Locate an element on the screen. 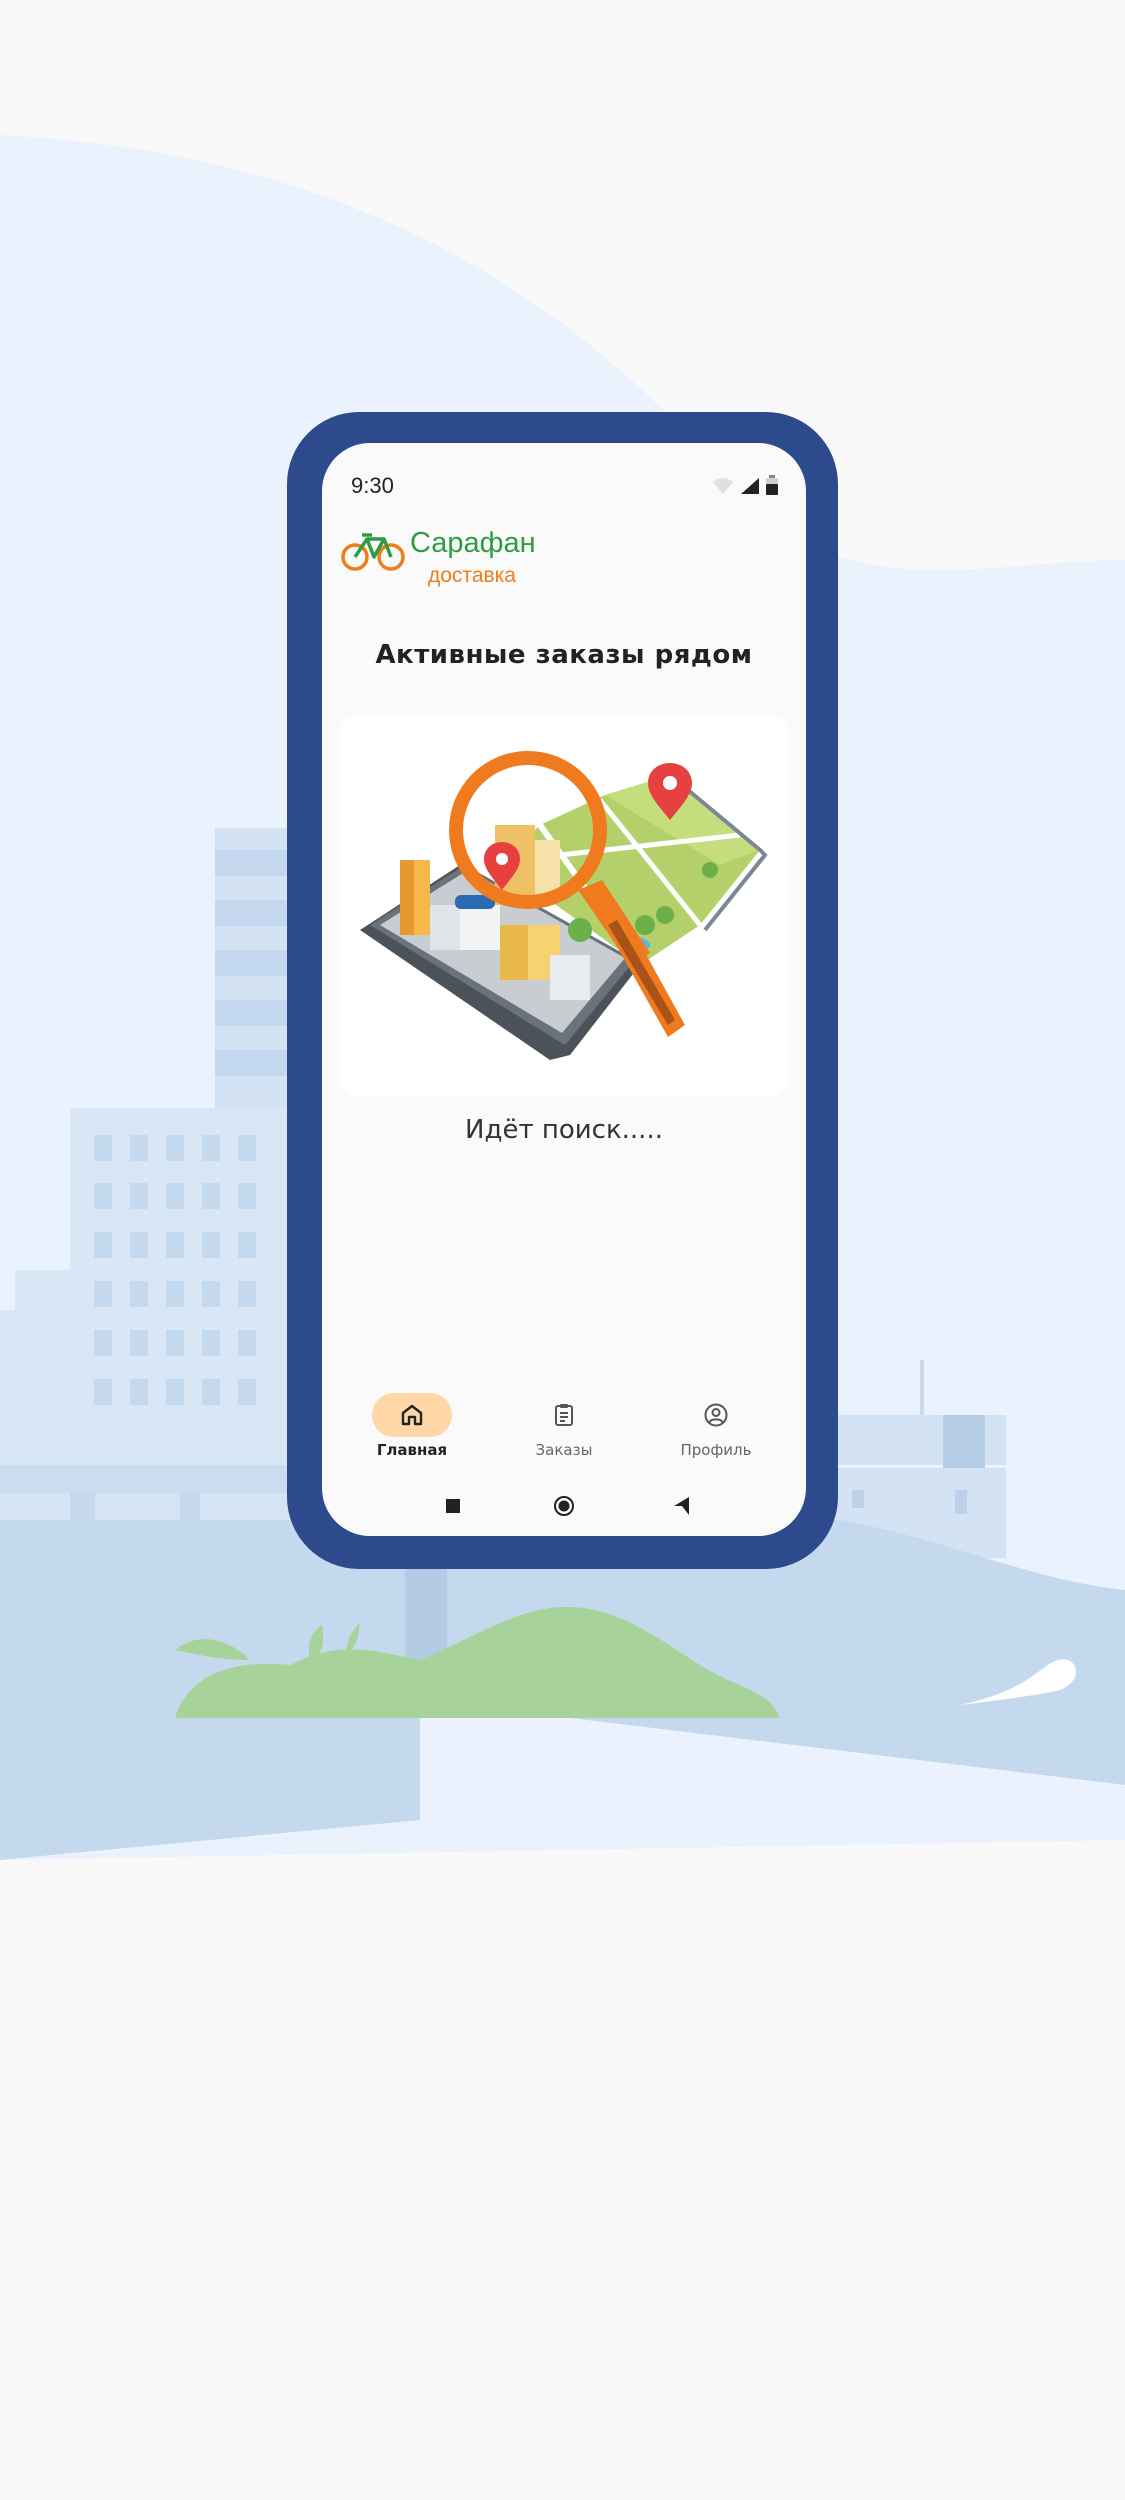 The width and height of the screenshot is (1125, 2500). map-search-illustration is located at coordinates (564, 905).